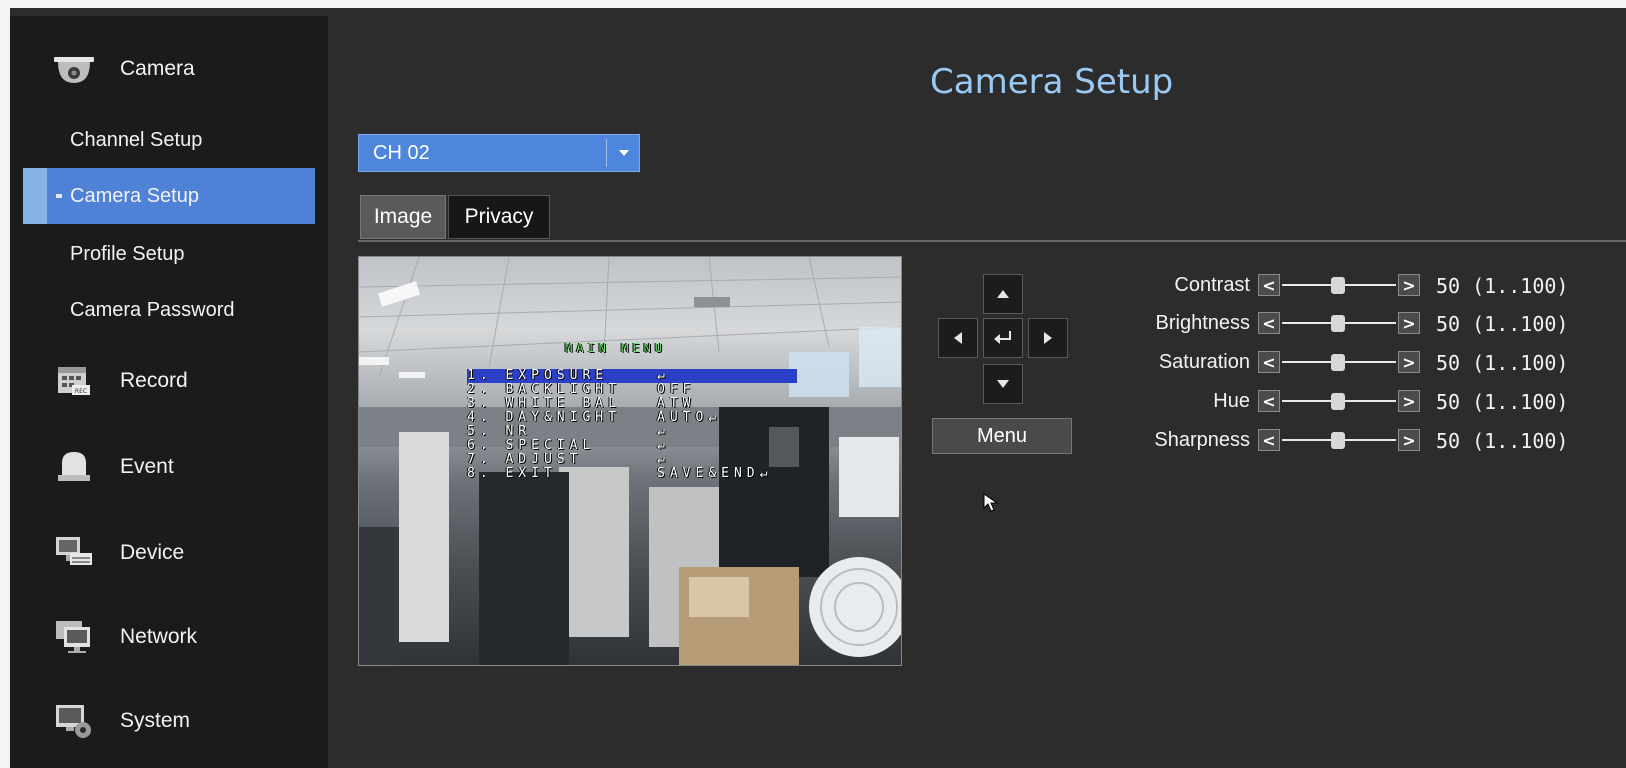 The image size is (1626, 768). What do you see at coordinates (616, 348) in the screenshot?
I see `osd-menu-title: MAIN MENU` at bounding box center [616, 348].